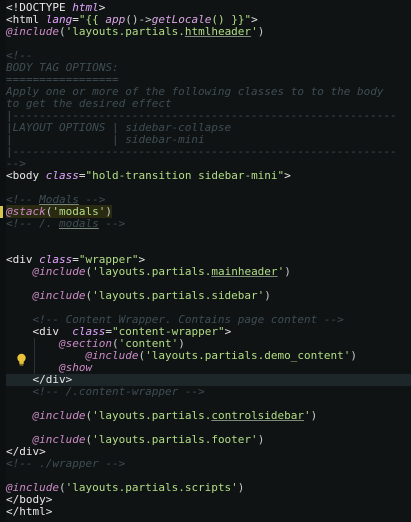 This screenshot has width=411, height=522. I want to click on code-line: @include('layouts.partials.mainheader'), so click(208, 272).